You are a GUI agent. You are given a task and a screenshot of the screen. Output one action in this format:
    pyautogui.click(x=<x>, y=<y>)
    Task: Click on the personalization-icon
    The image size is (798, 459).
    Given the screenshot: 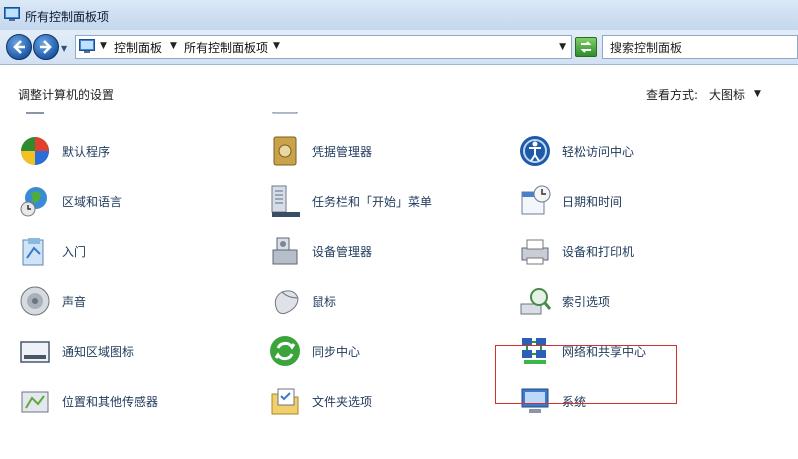 What is the action you would take?
    pyautogui.click(x=35, y=113)
    